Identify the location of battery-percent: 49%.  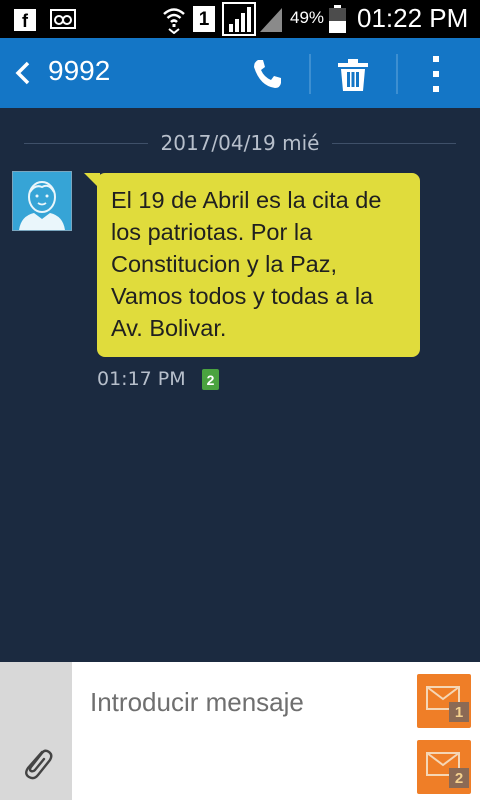
(307, 17).